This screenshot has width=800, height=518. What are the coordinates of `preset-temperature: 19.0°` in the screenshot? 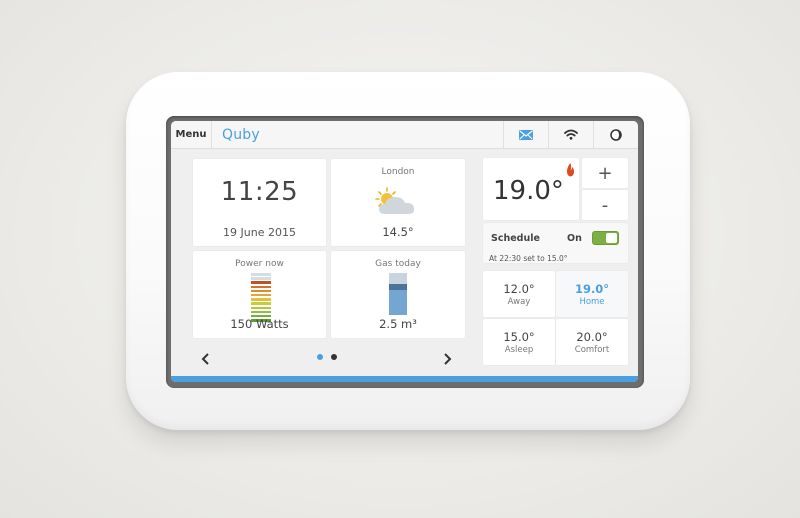 It's located at (592, 289).